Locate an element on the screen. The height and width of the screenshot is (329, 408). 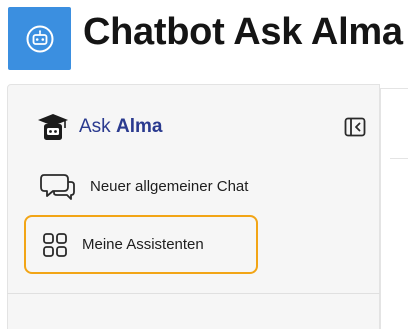
sidebar-collapse-button is located at coordinates (355, 127).